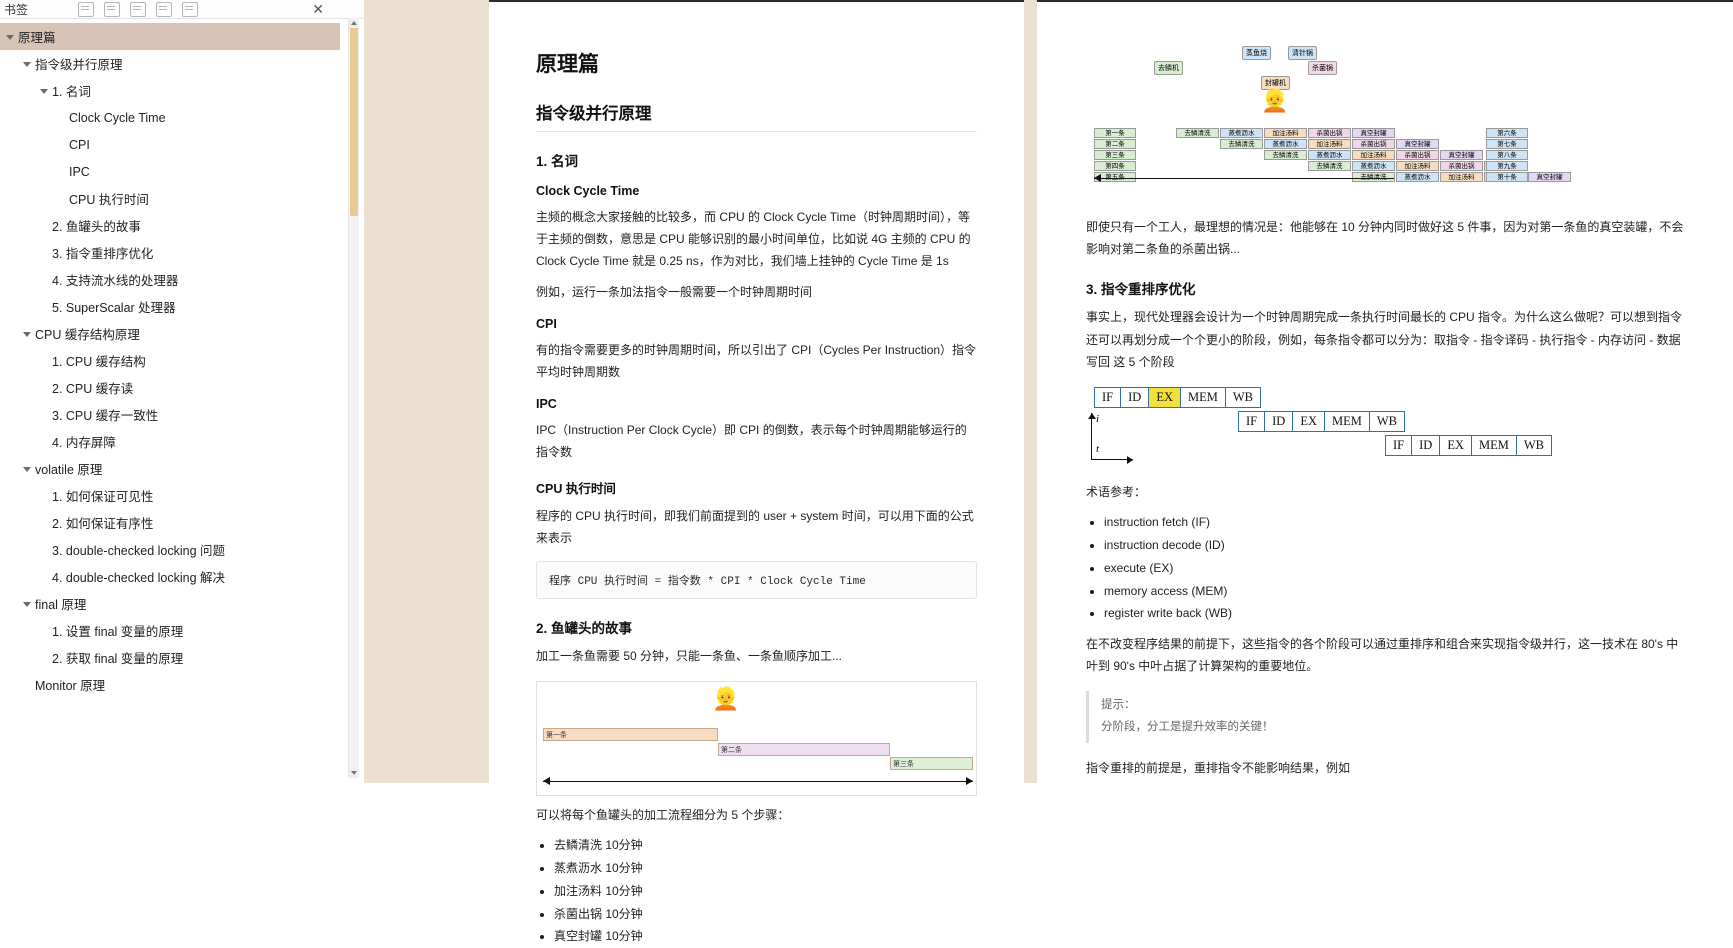  Describe the element at coordinates (190, 9) in the screenshot. I see `delete-bookmark-icon` at that location.